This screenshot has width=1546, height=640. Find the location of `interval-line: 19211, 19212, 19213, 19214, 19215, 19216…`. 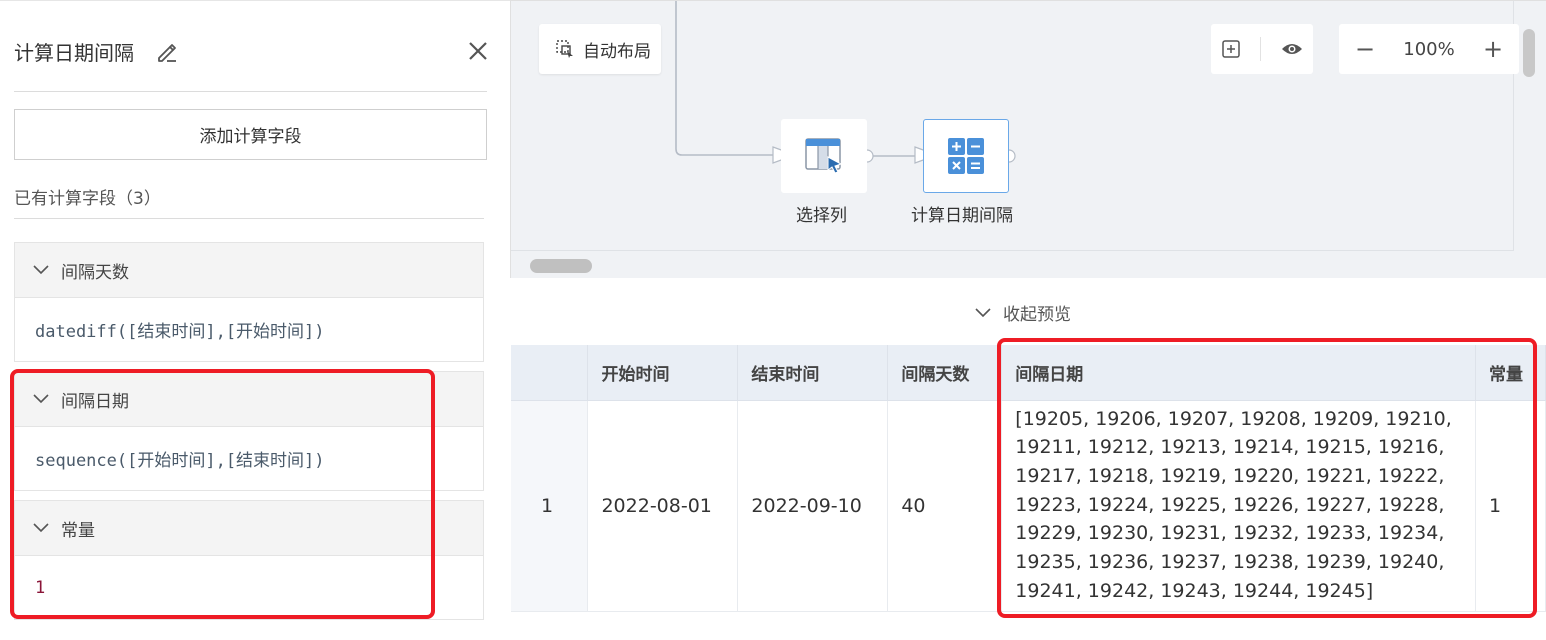

interval-line: 19211, 19212, 19213, 19214, 19215, 19216… is located at coordinates (1230, 447).